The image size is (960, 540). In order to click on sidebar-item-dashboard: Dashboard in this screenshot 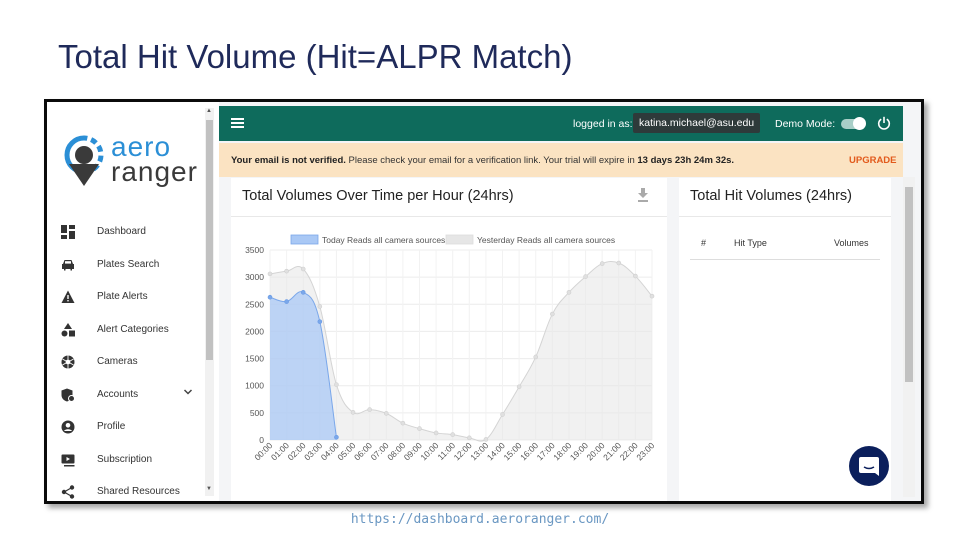, I will do `click(126, 232)`.